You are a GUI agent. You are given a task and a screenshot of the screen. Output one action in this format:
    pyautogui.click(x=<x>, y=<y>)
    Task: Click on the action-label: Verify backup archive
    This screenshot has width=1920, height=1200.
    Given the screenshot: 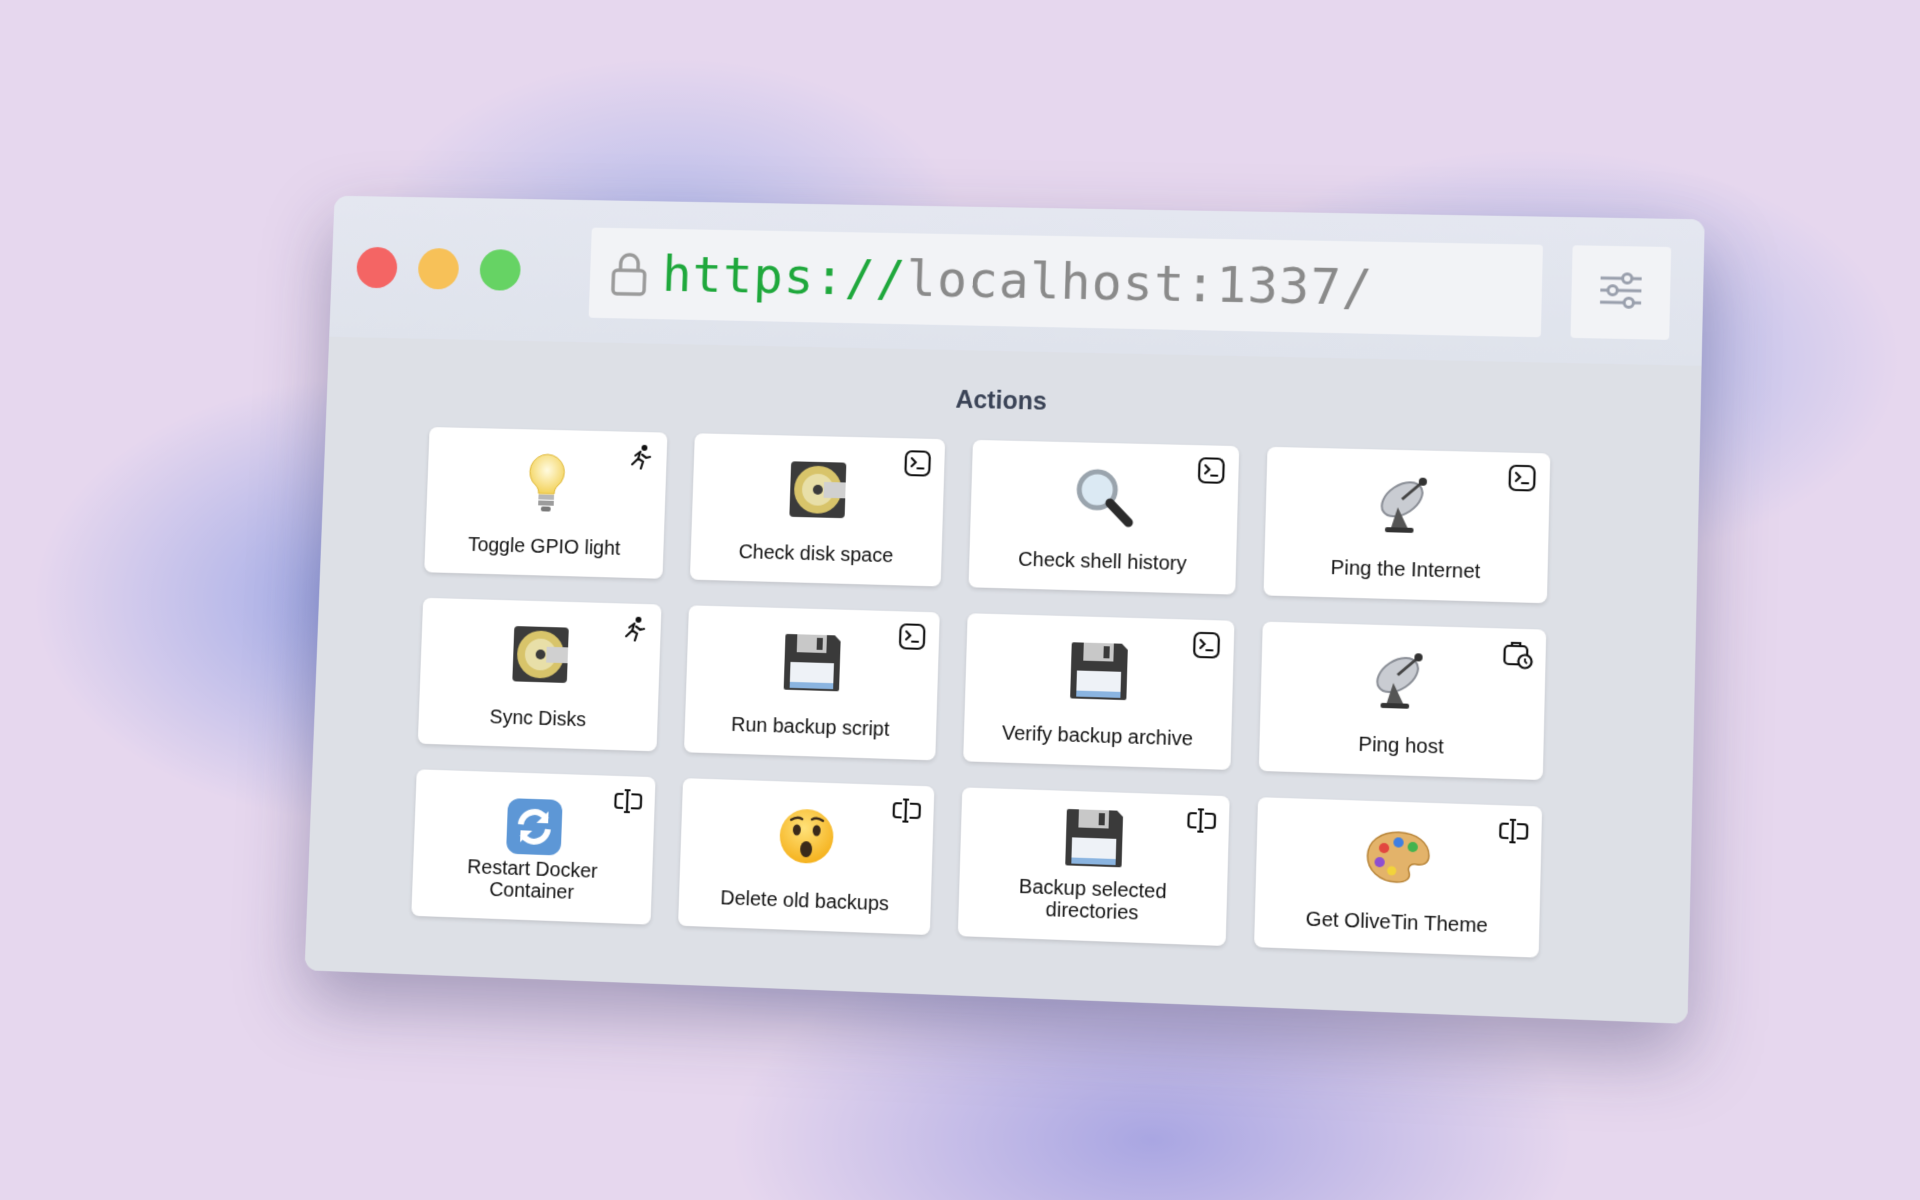 What is the action you would take?
    pyautogui.click(x=1097, y=736)
    